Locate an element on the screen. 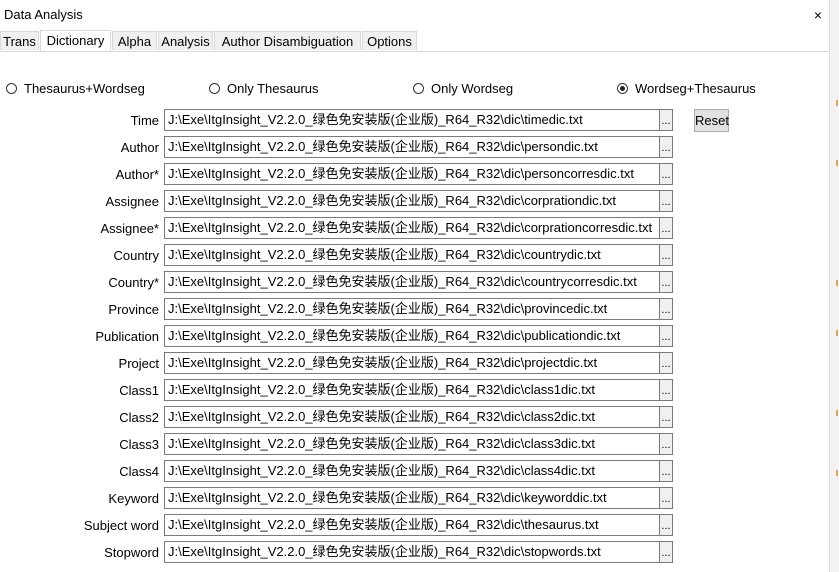  dictionary-label: Class3 is located at coordinates (139, 444).